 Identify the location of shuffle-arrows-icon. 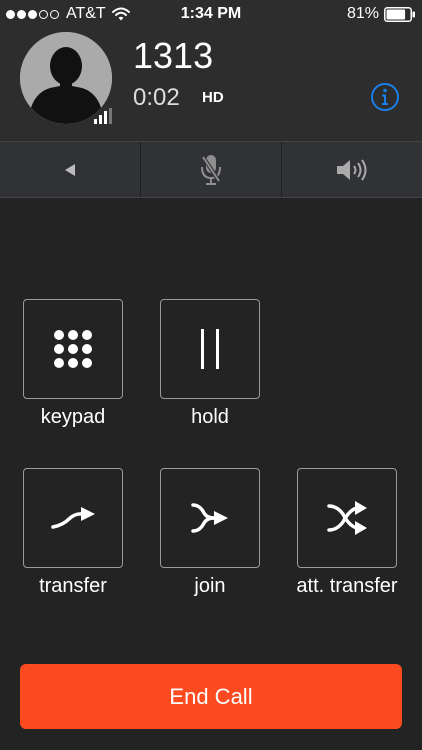
(347, 518).